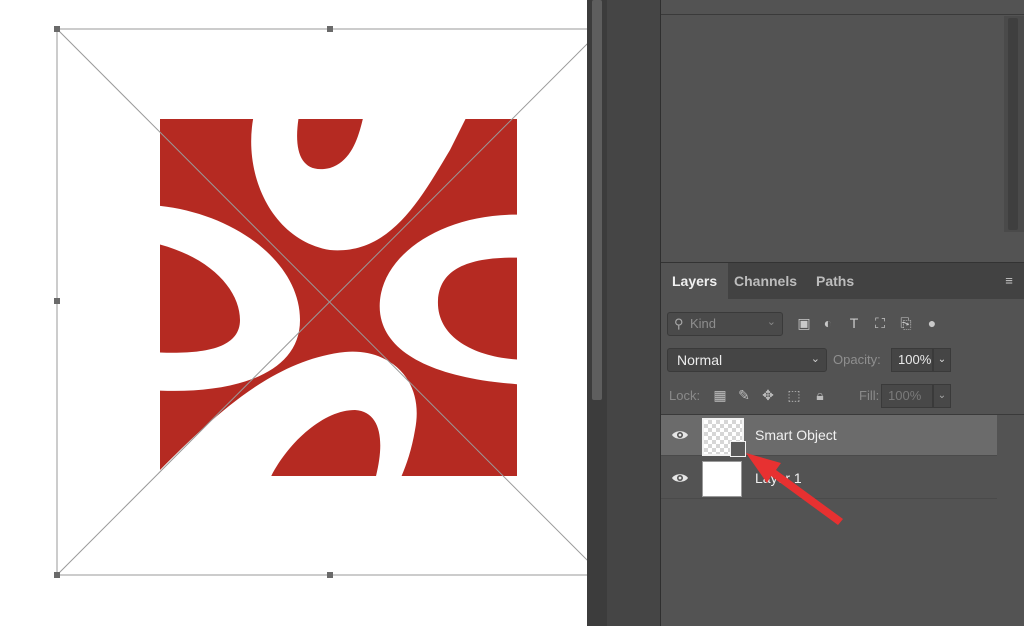 Image resolution: width=1024 pixels, height=626 pixels. What do you see at coordinates (906, 323) in the screenshot?
I see `smart-object-filter-icon: ⎘` at bounding box center [906, 323].